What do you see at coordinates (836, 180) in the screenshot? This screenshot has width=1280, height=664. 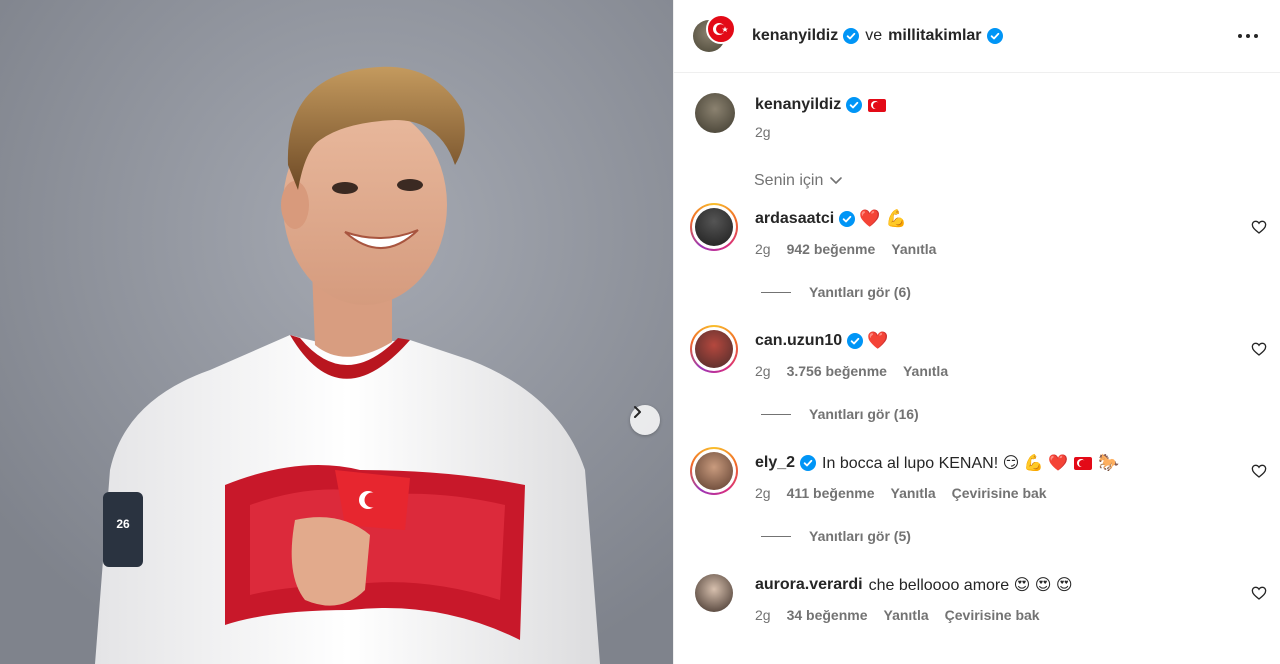 I see `chevron-down-icon` at bounding box center [836, 180].